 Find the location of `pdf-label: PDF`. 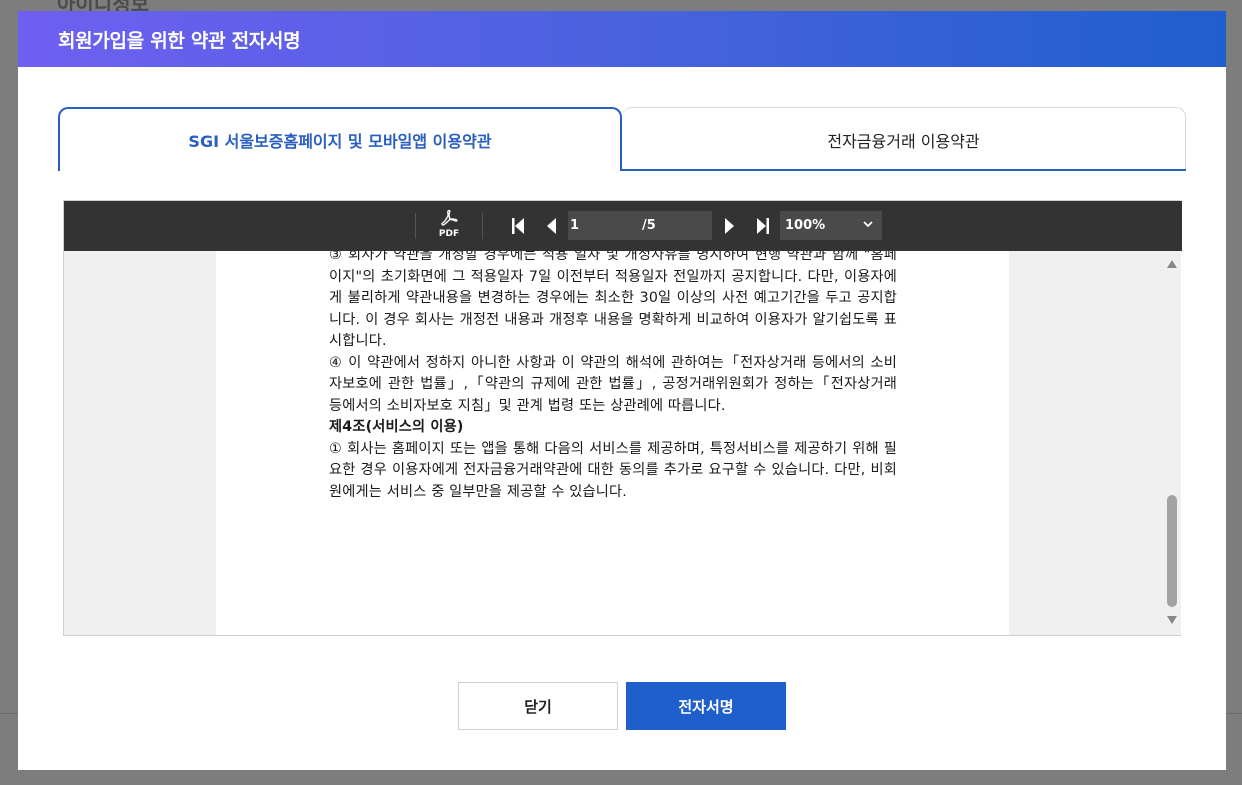

pdf-label: PDF is located at coordinates (449, 234).